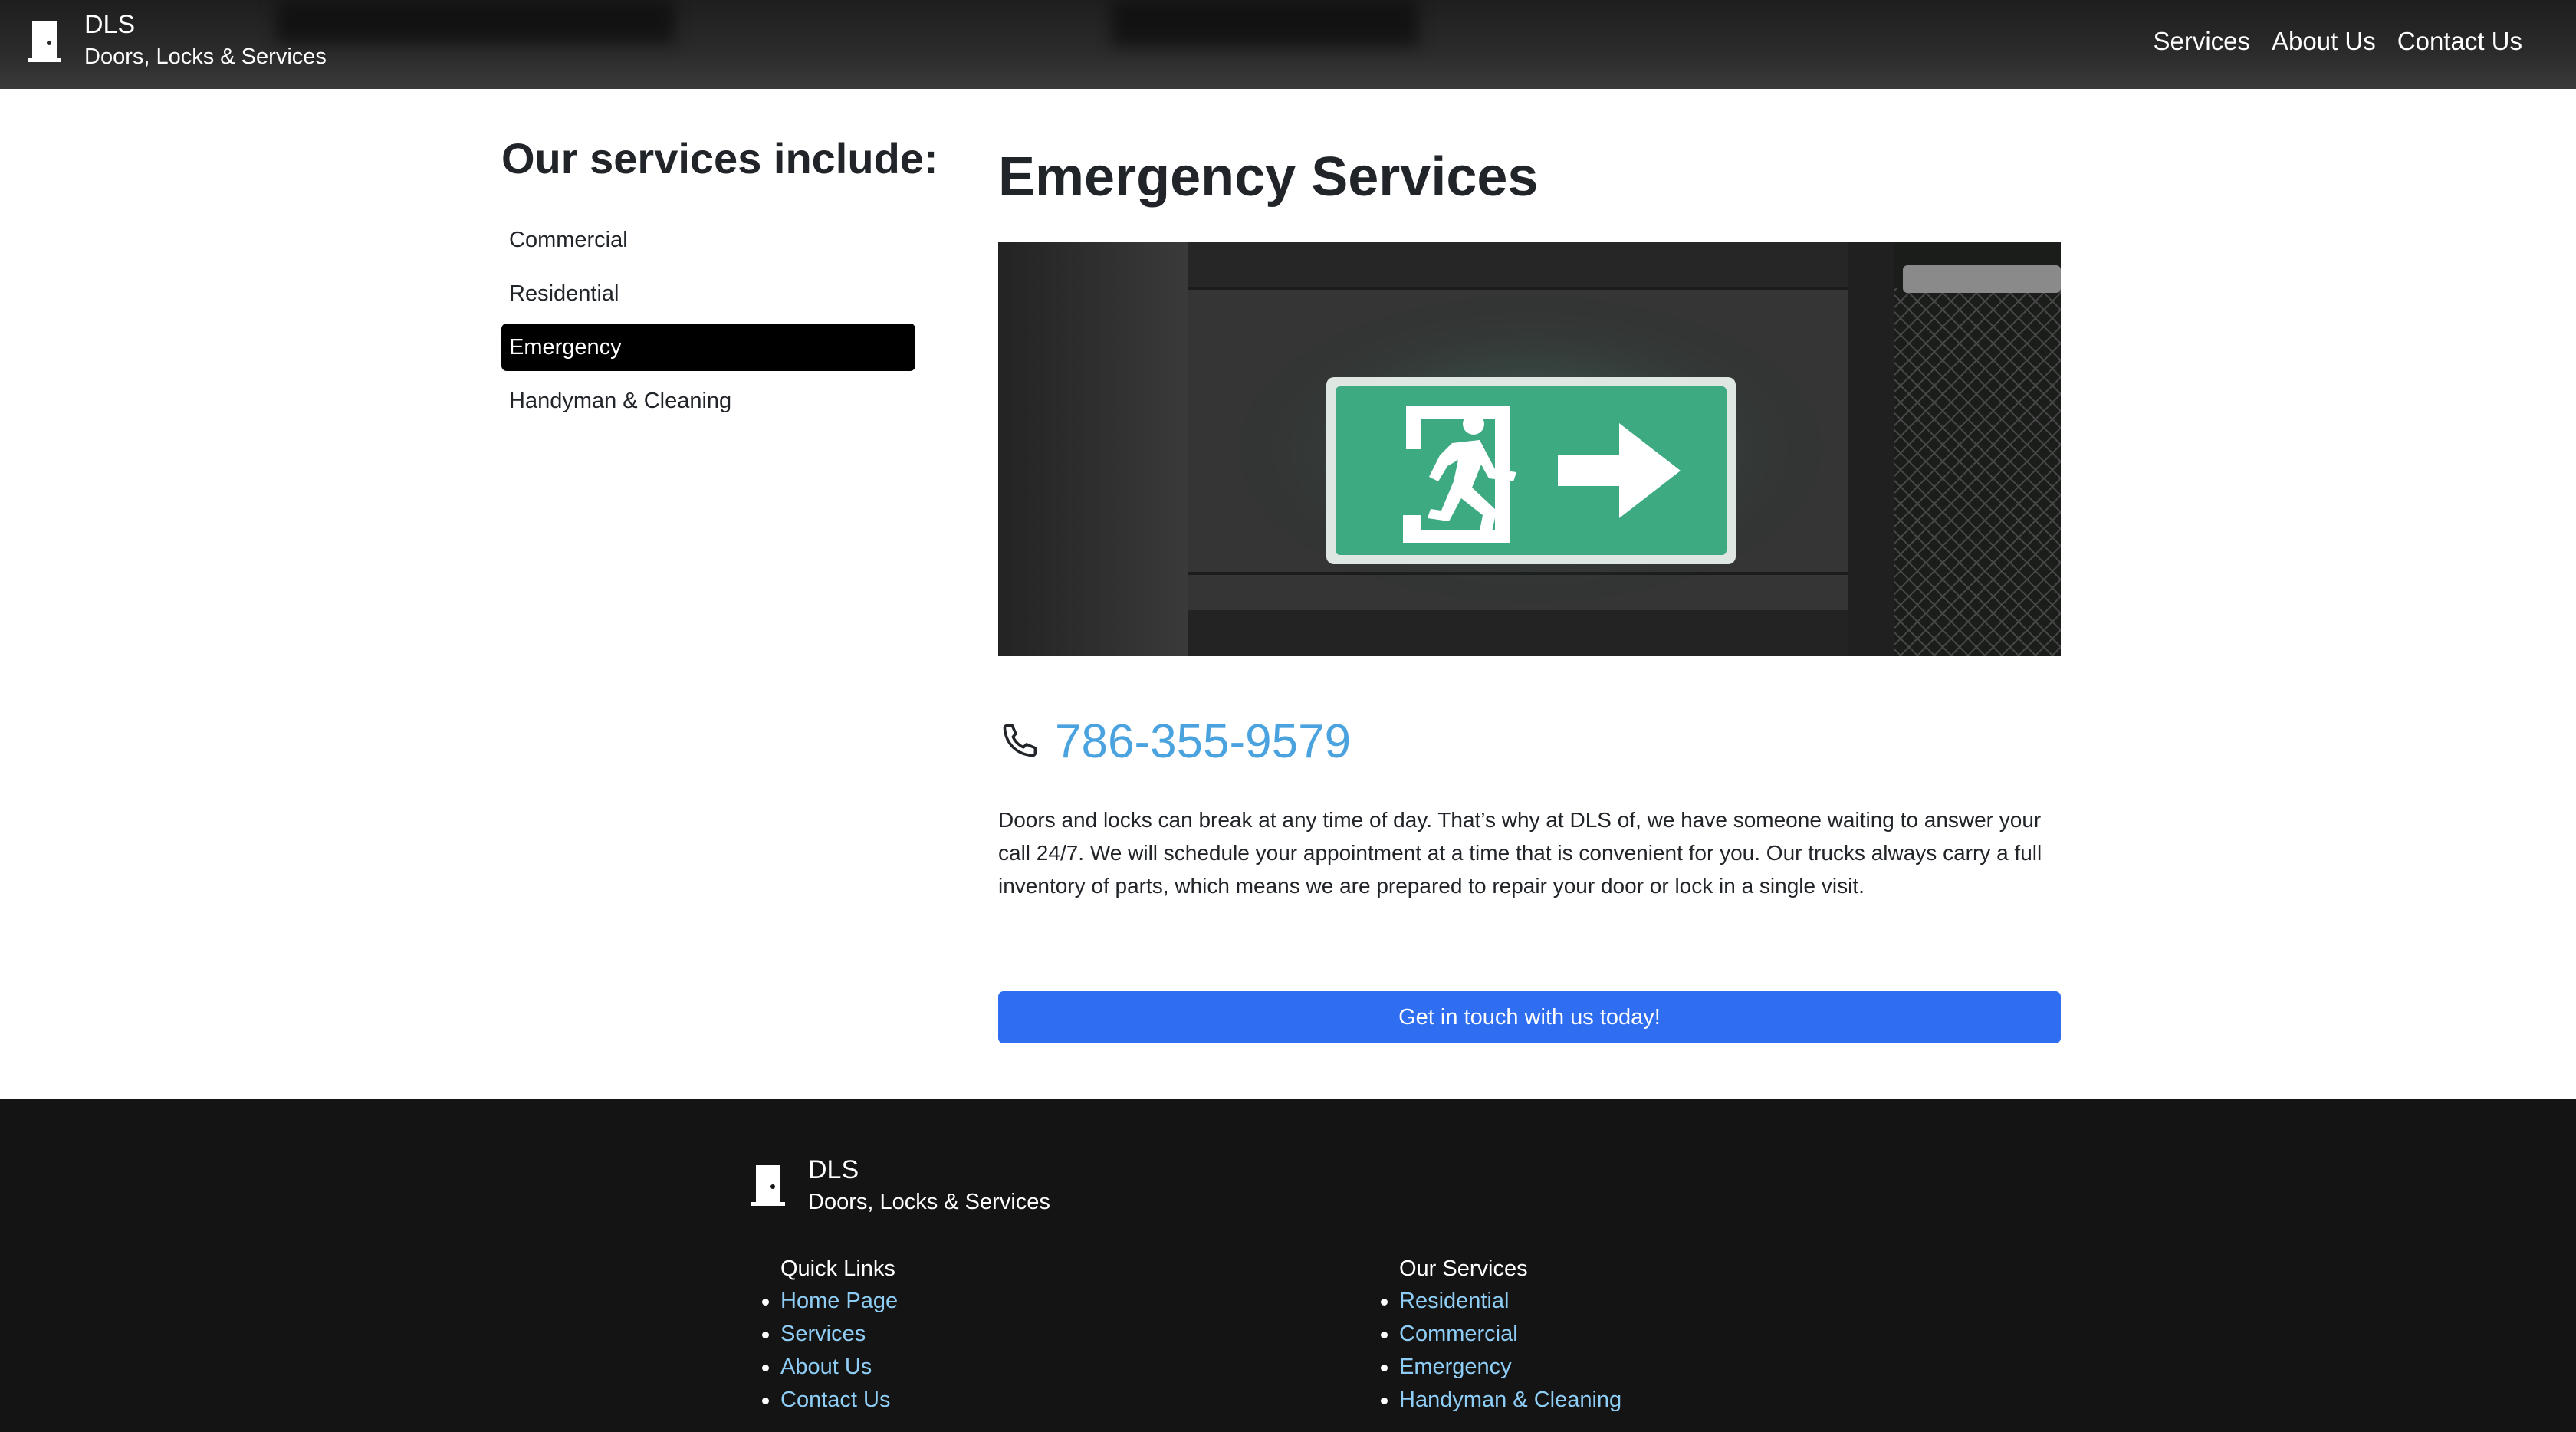 The image size is (2576, 1432). I want to click on footer-brand-subtitle: Doors, Locks & Services, so click(929, 1202).